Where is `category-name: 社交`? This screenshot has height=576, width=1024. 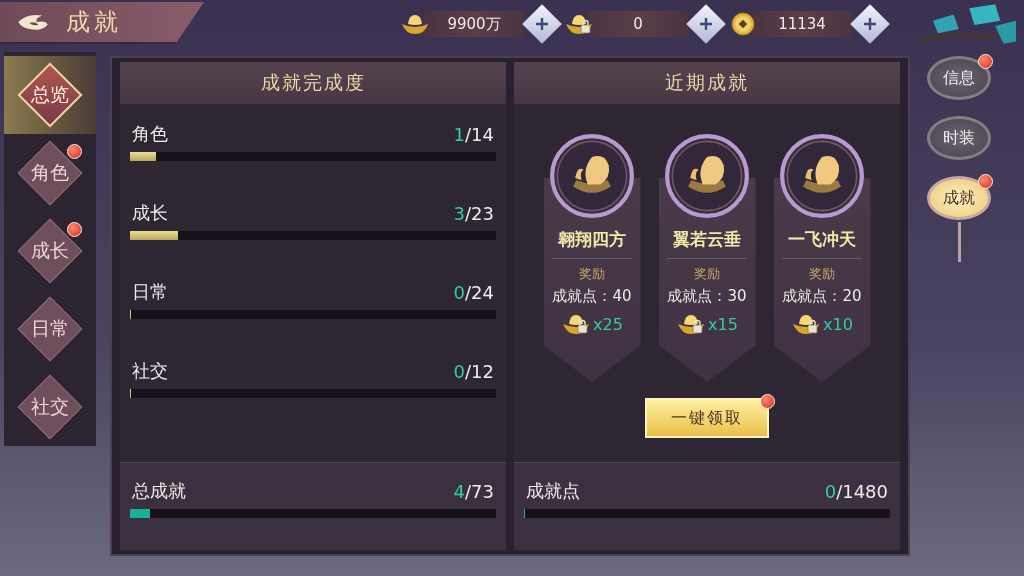 category-name: 社交 is located at coordinates (150, 371).